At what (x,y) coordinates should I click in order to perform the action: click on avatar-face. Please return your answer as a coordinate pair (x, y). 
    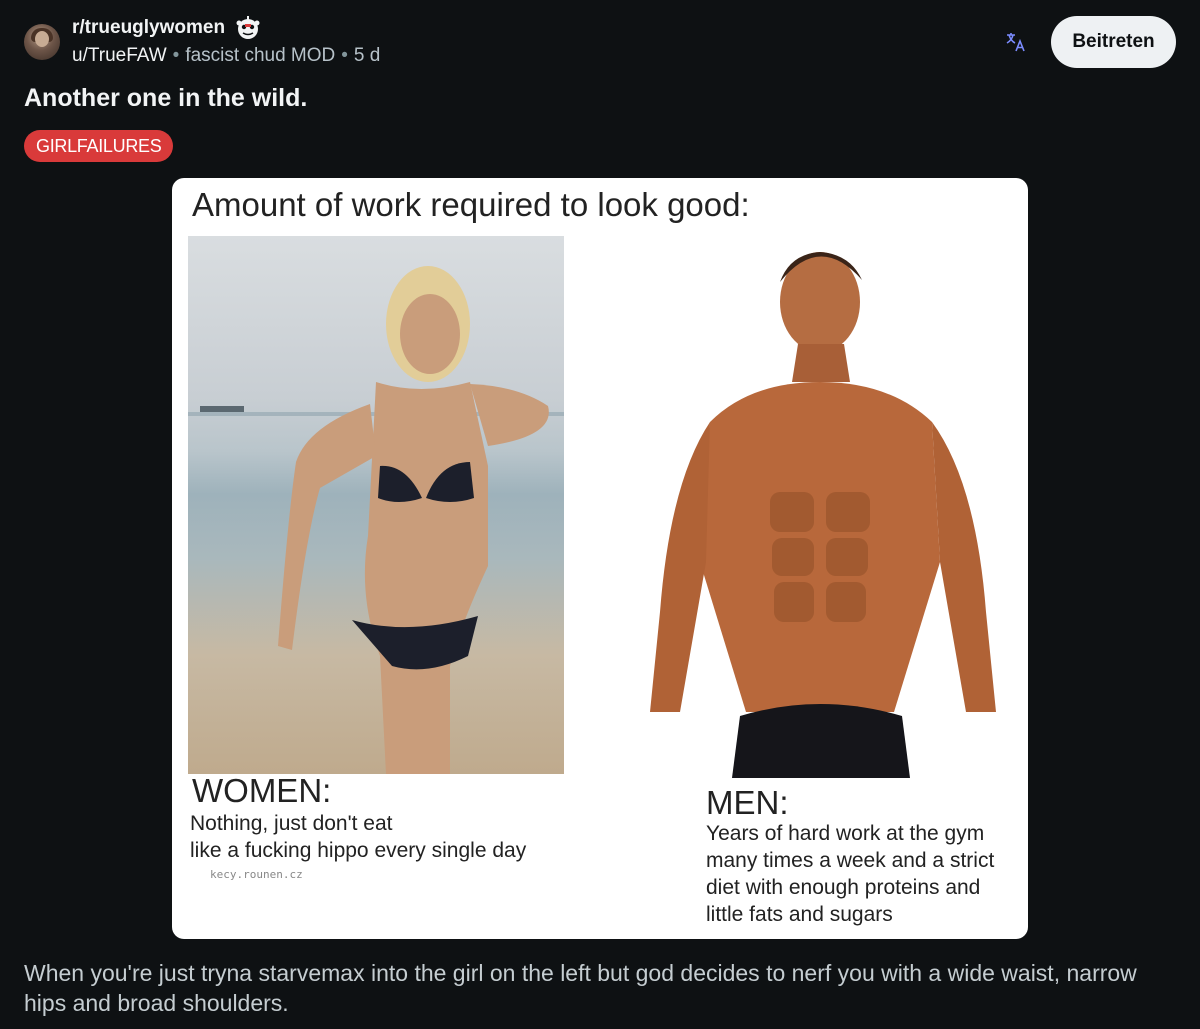
    Looking at the image, I should click on (42, 39).